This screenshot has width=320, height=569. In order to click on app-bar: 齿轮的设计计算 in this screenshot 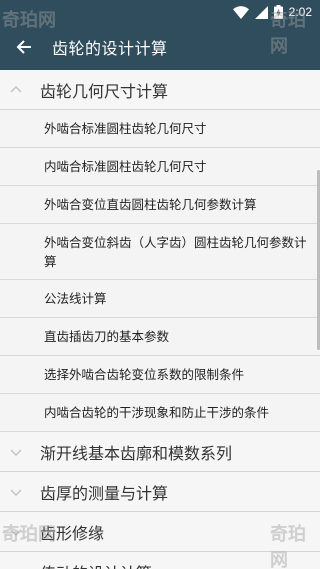, I will do `click(160, 47)`.